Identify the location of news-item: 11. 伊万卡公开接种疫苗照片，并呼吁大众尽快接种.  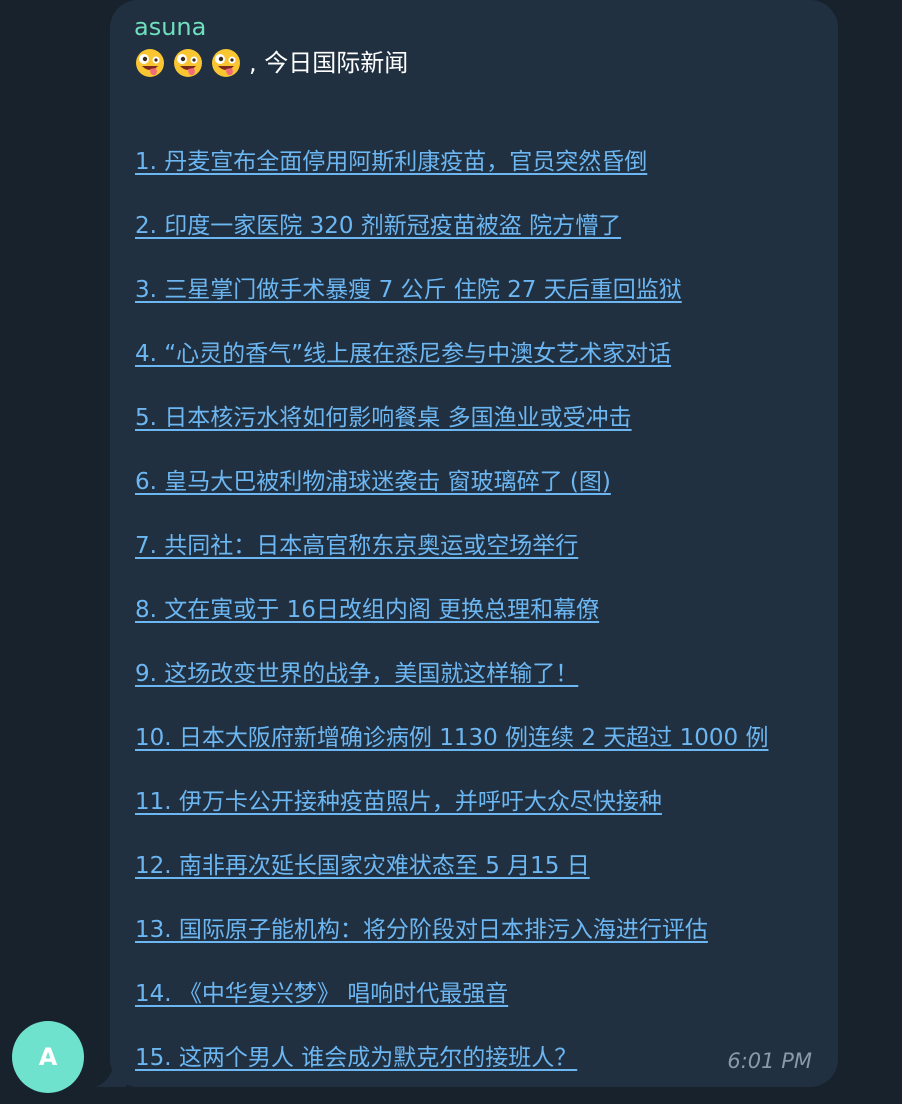
(473, 818).